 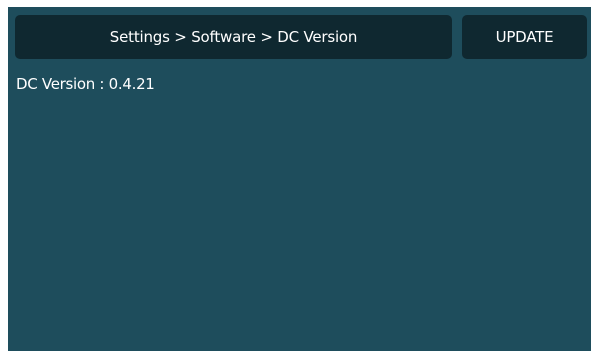 I want to click on update-button: UPDATE, so click(x=524, y=37).